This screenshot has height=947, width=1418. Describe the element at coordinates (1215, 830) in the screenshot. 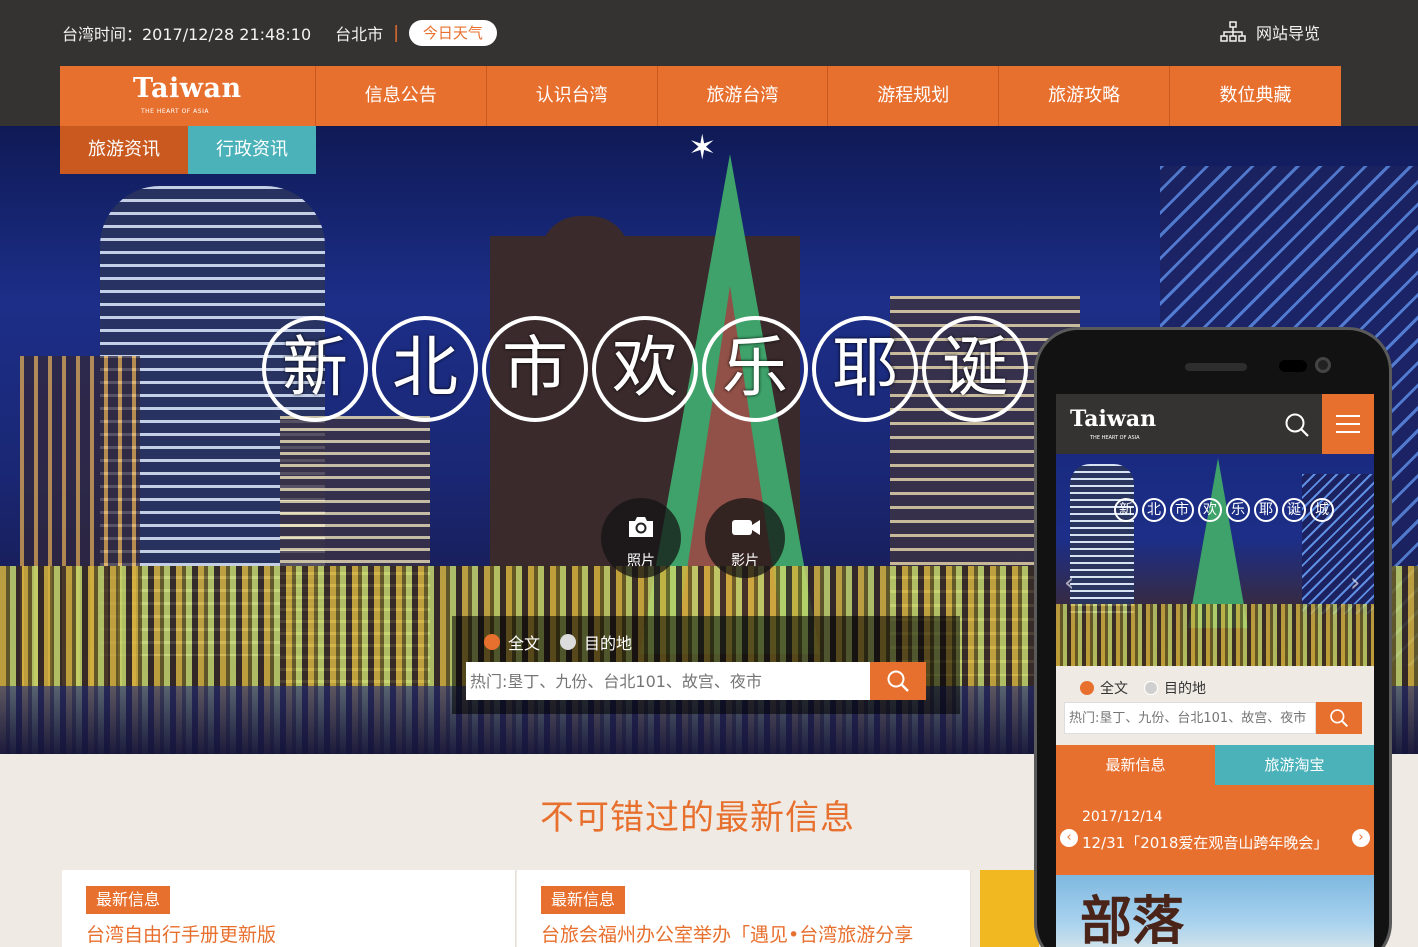

I see `mobile-news-slide: 2017/12/14 12/31「2018爱在观音山跨年晚会」 ‹ ›` at that location.